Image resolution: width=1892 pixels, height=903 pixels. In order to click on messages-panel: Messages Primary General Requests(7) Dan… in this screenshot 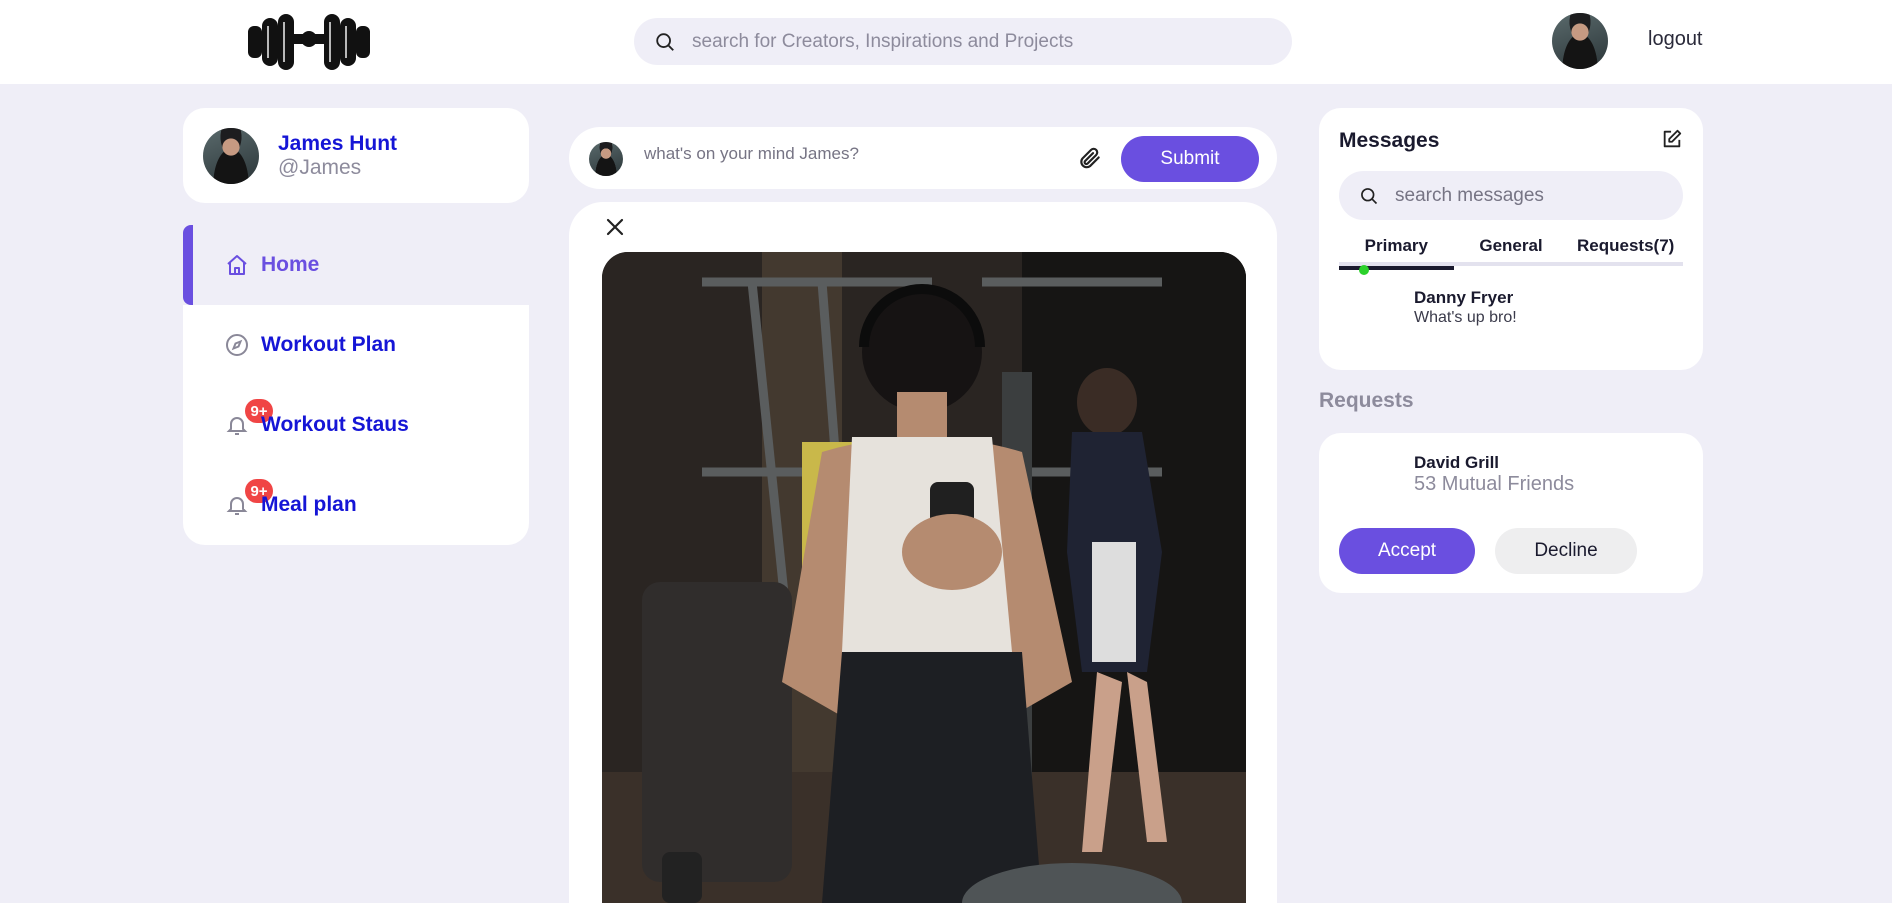, I will do `click(1511, 239)`.